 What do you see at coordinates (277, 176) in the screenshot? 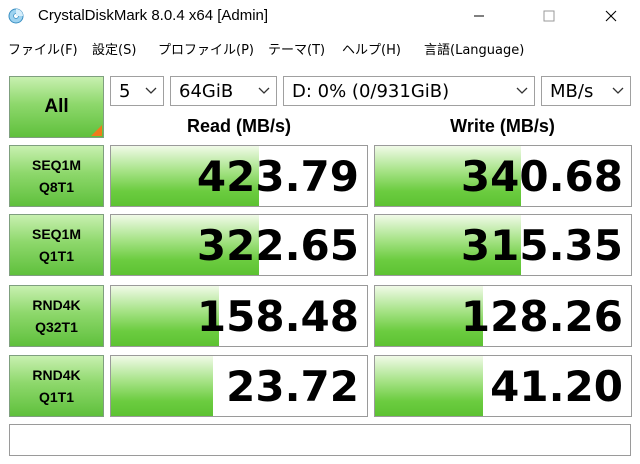
I see `read-value: 423.79` at bounding box center [277, 176].